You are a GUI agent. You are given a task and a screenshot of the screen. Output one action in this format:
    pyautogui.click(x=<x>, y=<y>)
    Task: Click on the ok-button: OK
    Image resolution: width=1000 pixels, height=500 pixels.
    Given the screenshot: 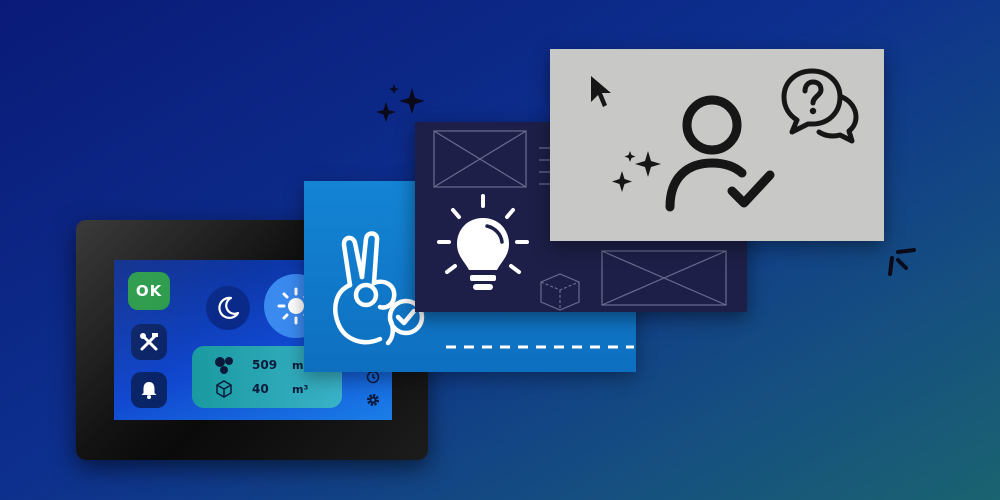 What is the action you would take?
    pyautogui.click(x=149, y=291)
    